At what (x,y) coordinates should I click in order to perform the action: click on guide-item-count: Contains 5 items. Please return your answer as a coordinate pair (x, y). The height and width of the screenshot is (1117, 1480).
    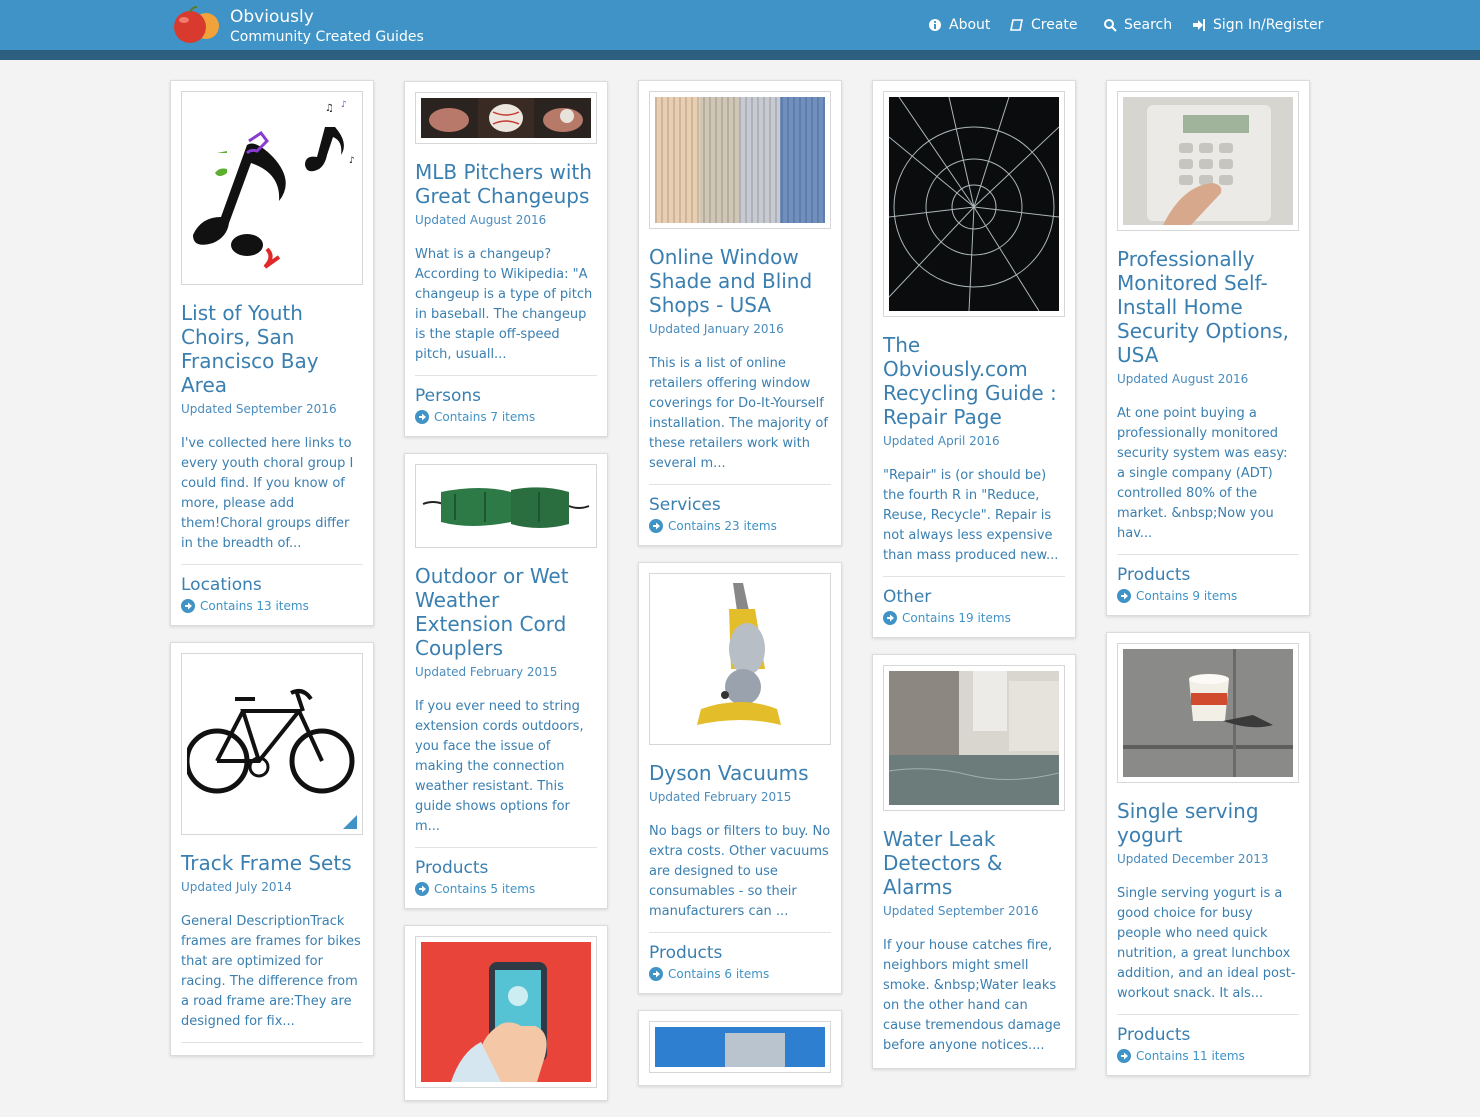
    Looking at the image, I should click on (506, 889).